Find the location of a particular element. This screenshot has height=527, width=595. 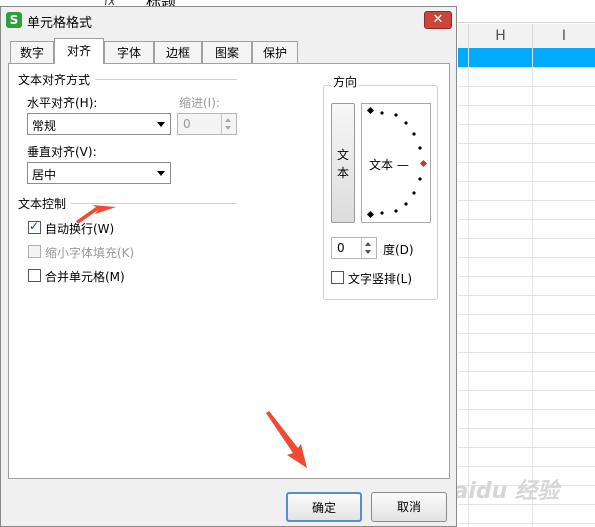

cancel-button: 取消 is located at coordinates (409, 507).